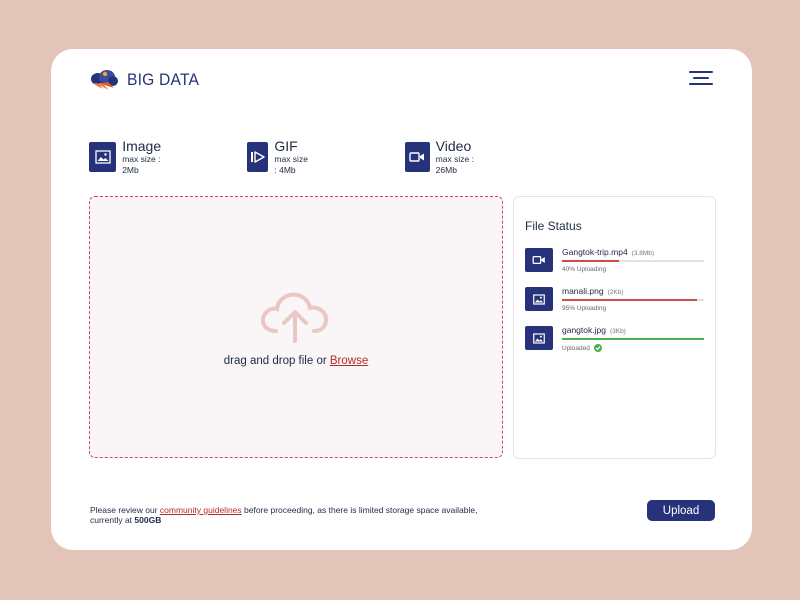 The image size is (800, 600). What do you see at coordinates (595, 252) in the screenshot?
I see `file-name: Gangtok-trip.mp4` at bounding box center [595, 252].